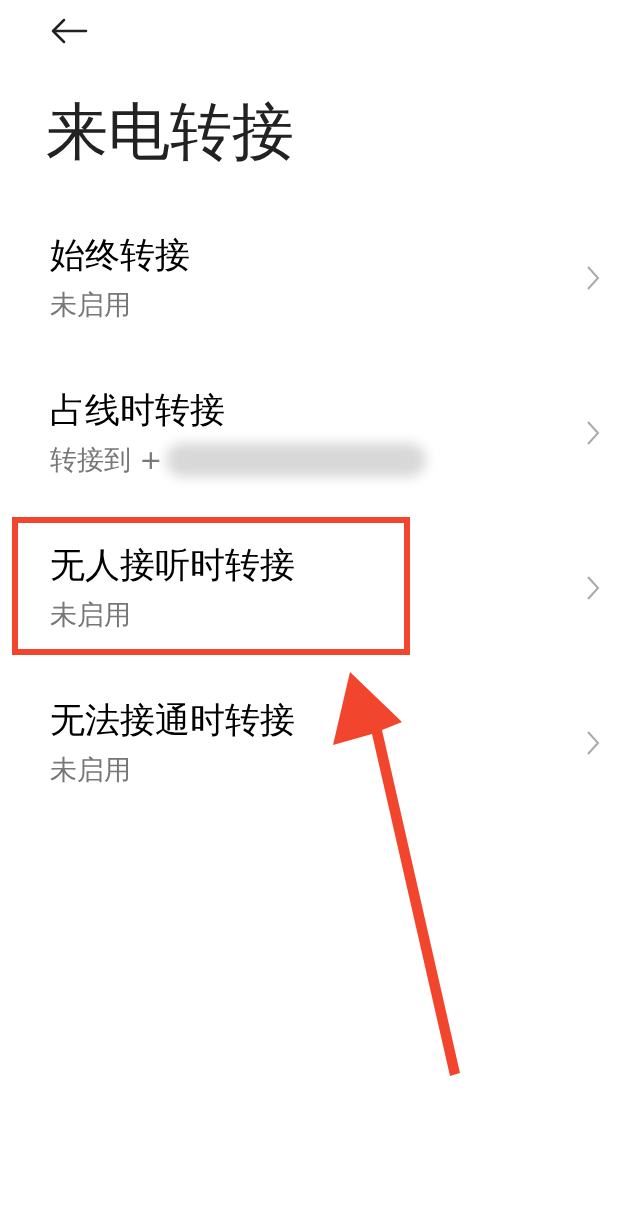  What do you see at coordinates (320, 742) in the screenshot?
I see `settings-row: 无法接通时转接 未启用` at bounding box center [320, 742].